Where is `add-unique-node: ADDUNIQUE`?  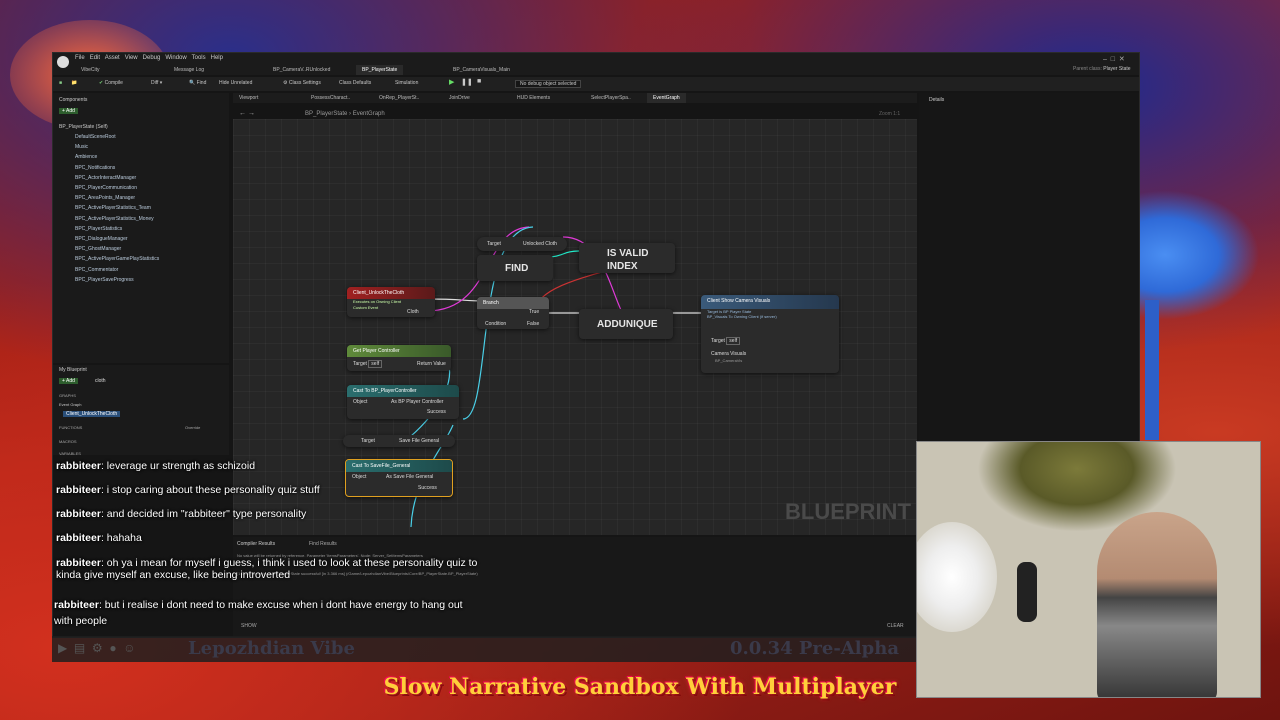
add-unique-node: ADDUNIQUE is located at coordinates (626, 324).